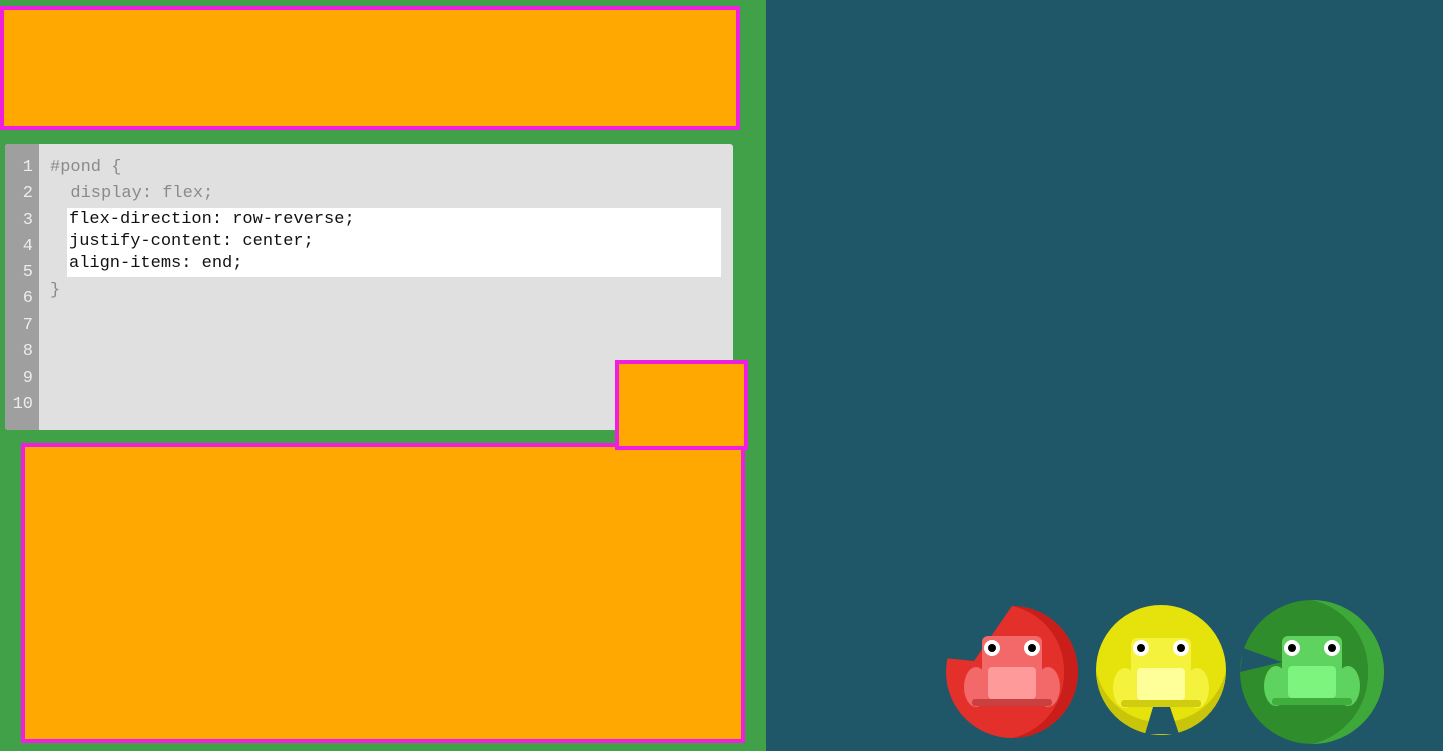  What do you see at coordinates (27, 246) in the screenshot?
I see `line-number: 4` at bounding box center [27, 246].